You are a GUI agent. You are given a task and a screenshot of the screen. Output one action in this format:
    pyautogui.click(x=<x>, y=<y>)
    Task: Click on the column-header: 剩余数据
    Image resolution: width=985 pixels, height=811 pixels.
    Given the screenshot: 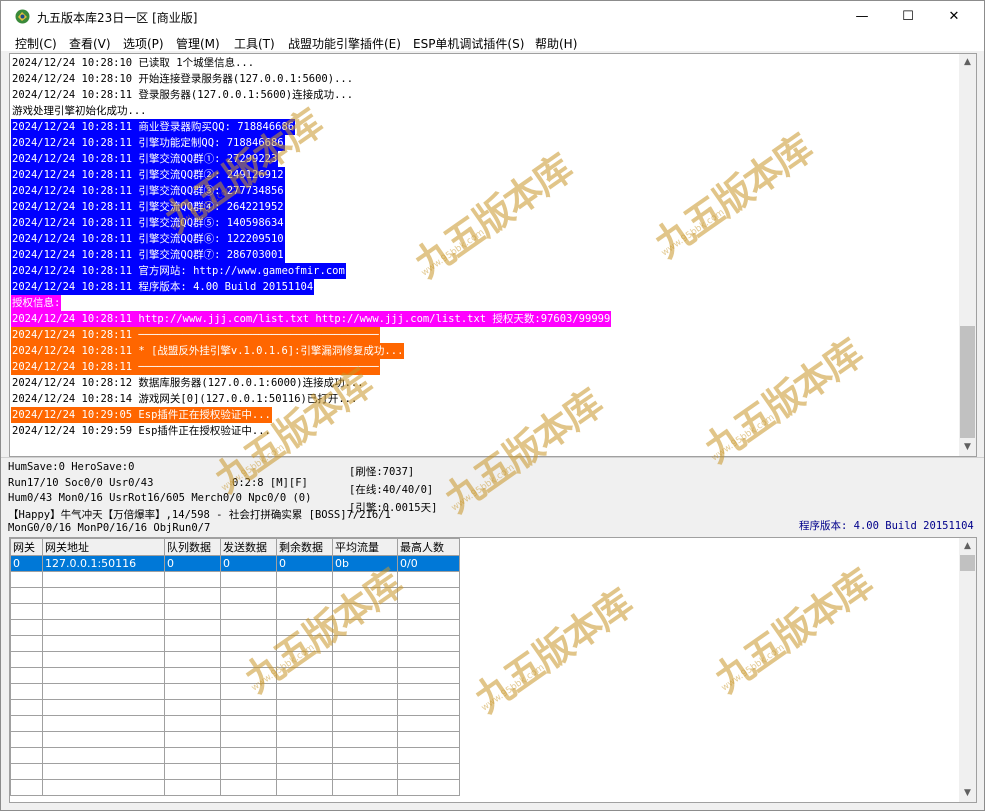 What is the action you would take?
    pyautogui.click(x=304, y=547)
    